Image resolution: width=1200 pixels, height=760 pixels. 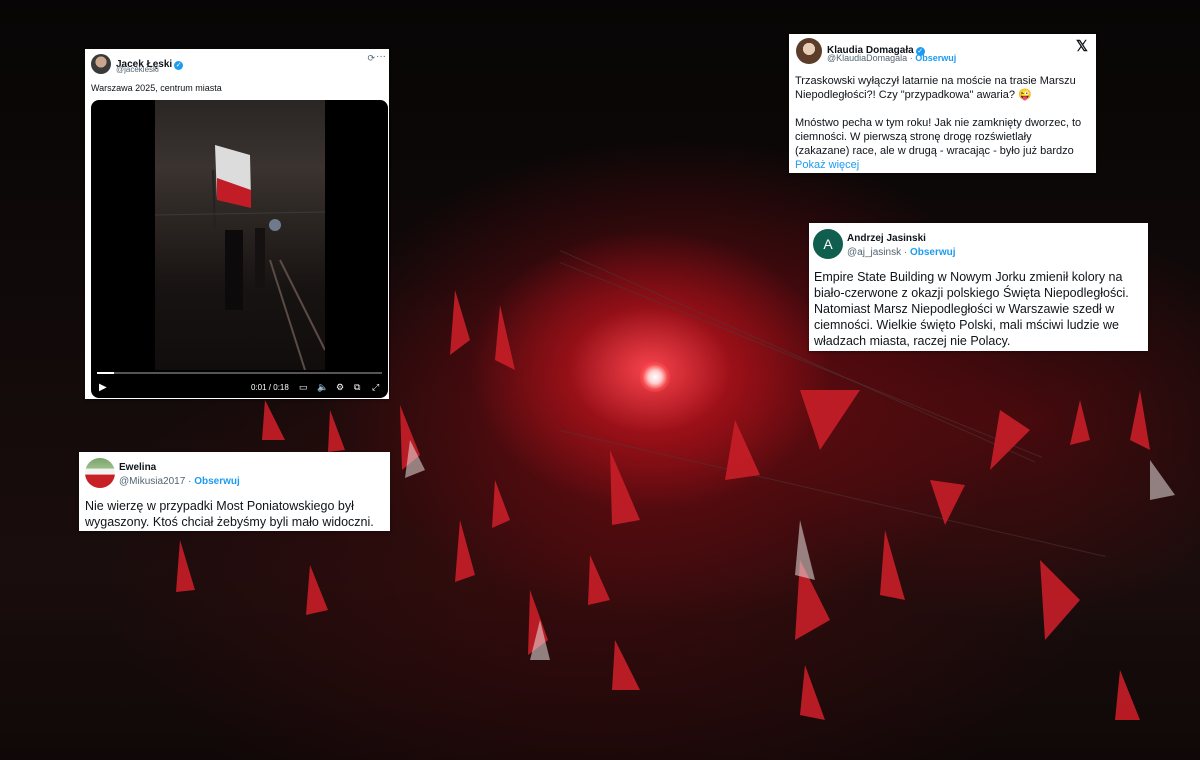 I want to click on fullscreen-icon: ⤢, so click(x=375, y=387).